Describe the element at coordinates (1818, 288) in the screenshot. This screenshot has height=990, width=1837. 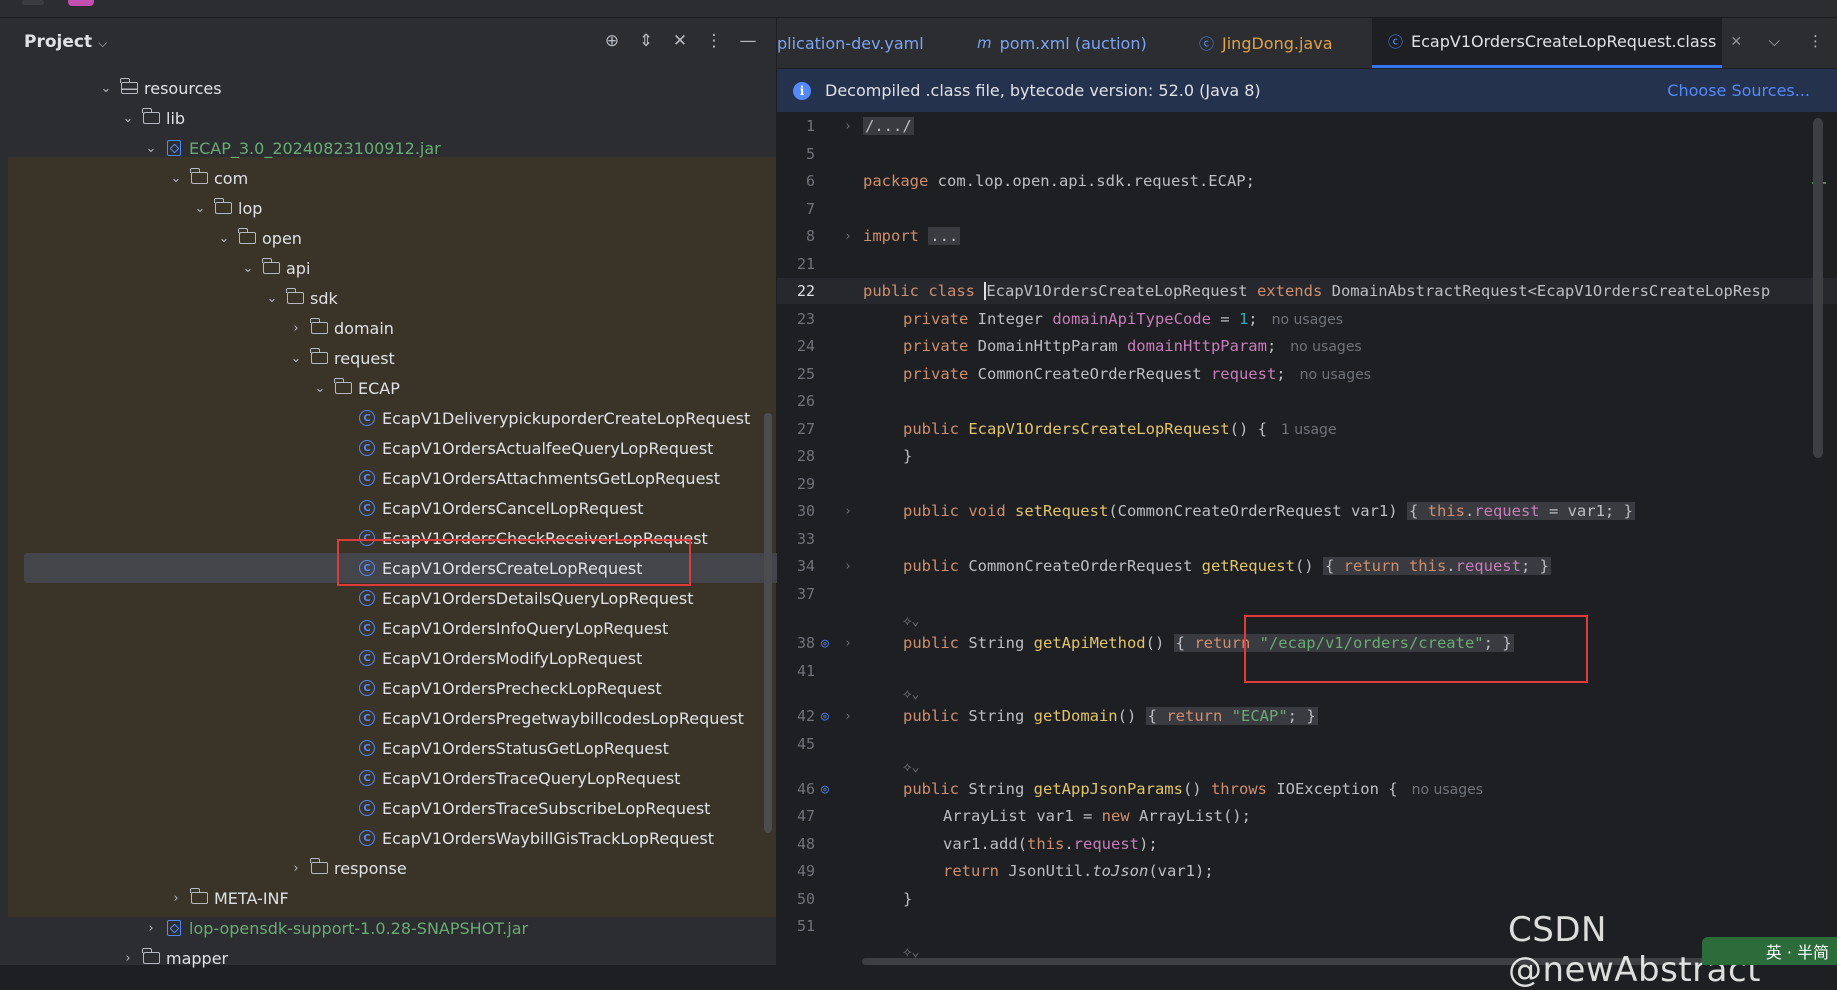
I see `editor-scrollbar` at that location.